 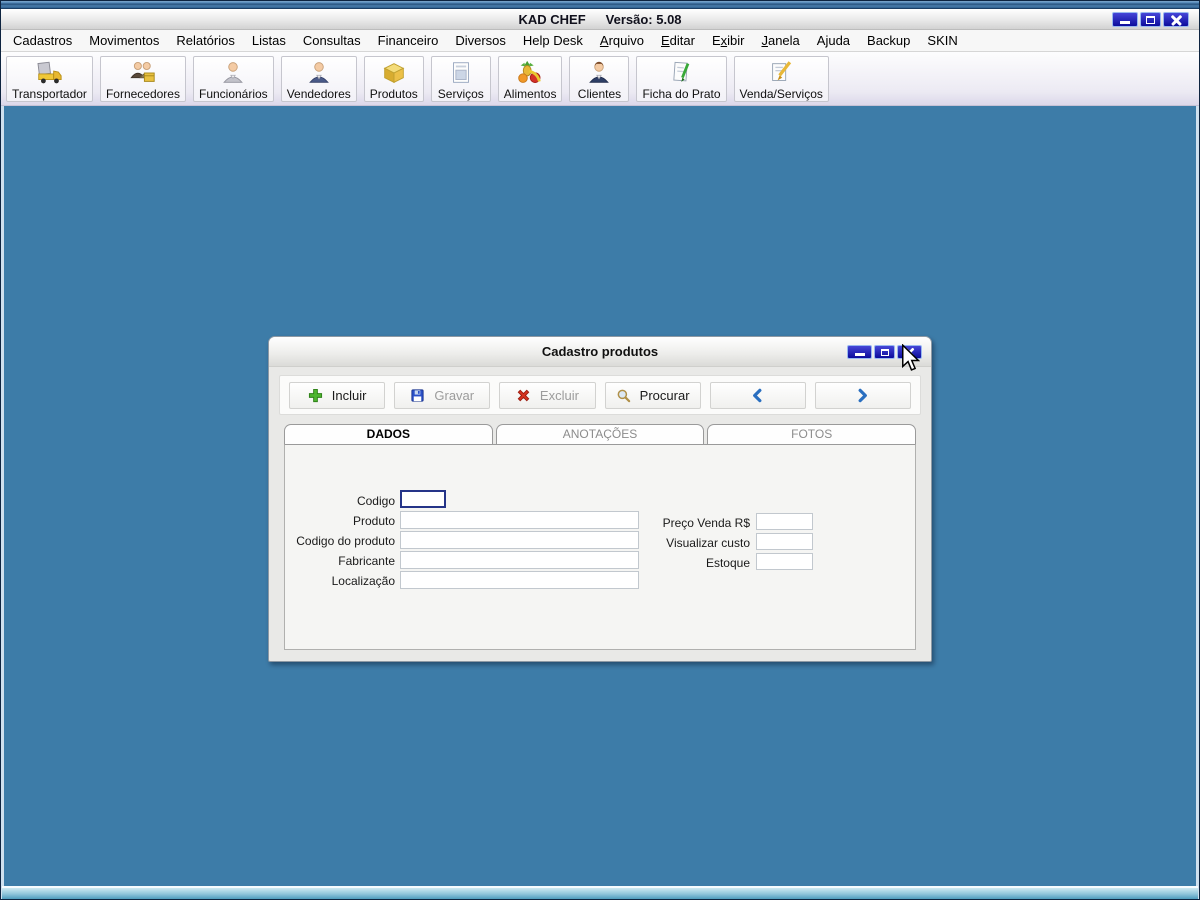 What do you see at coordinates (623, 395) in the screenshot?
I see `search-magnifier-icon` at bounding box center [623, 395].